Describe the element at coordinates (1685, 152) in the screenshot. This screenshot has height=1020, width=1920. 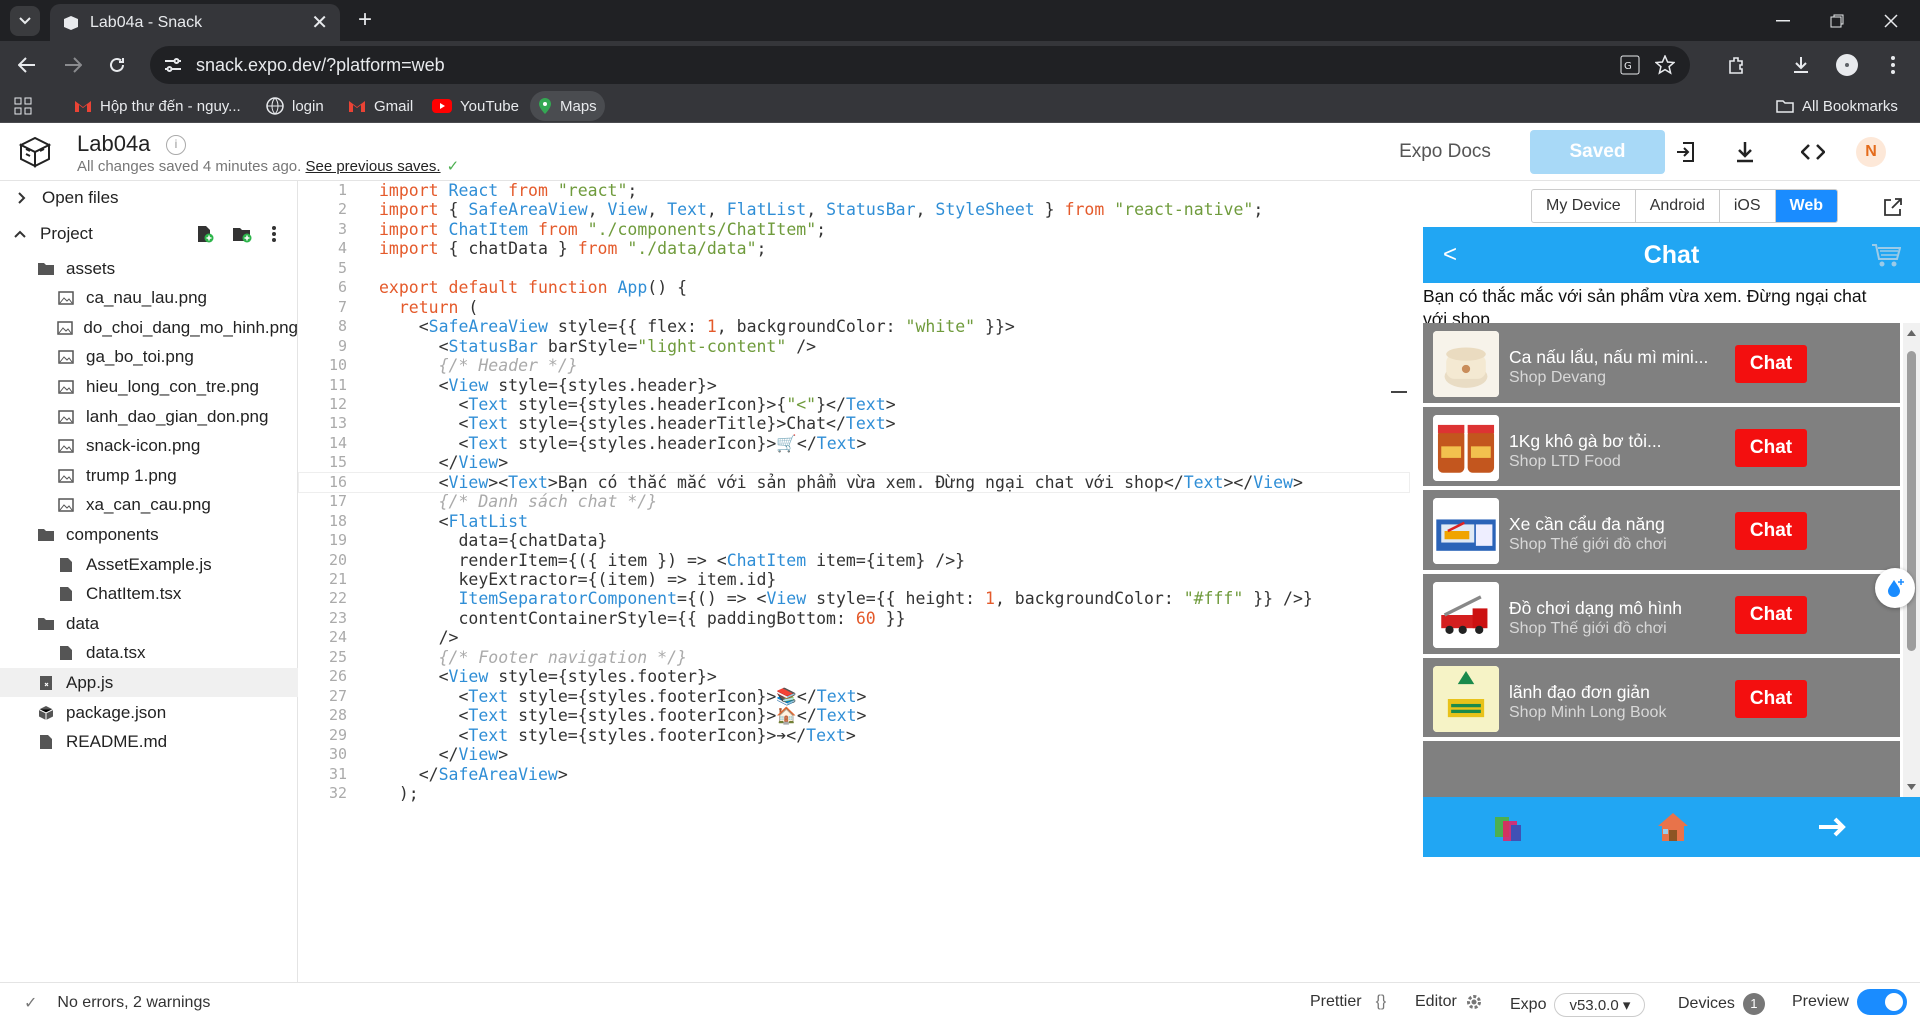
I see `login-icon` at that location.